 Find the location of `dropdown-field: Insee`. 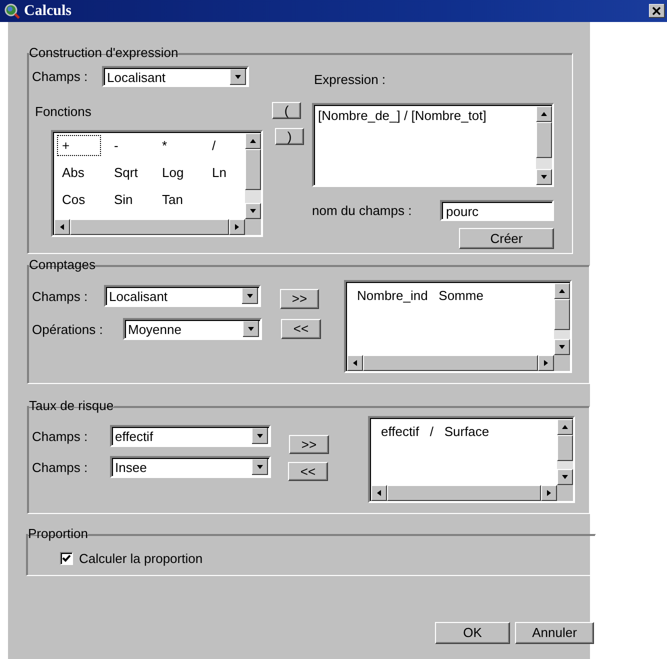

dropdown-field: Insee is located at coordinates (190, 467).